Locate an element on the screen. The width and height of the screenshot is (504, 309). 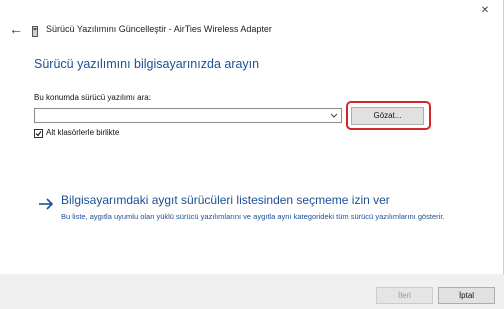
cancel-button: İptal is located at coordinates (466, 295).